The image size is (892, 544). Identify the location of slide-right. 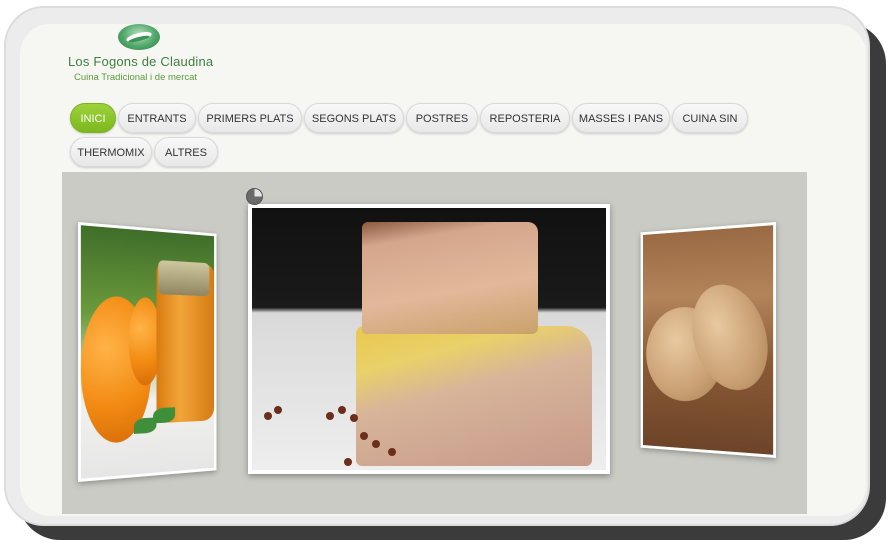
(708, 340).